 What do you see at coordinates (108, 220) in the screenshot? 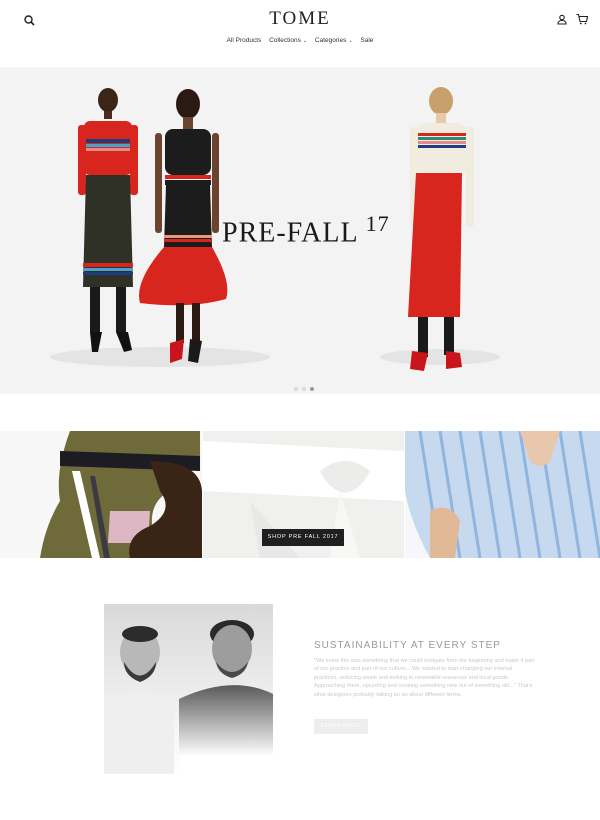
I see `model-left` at bounding box center [108, 220].